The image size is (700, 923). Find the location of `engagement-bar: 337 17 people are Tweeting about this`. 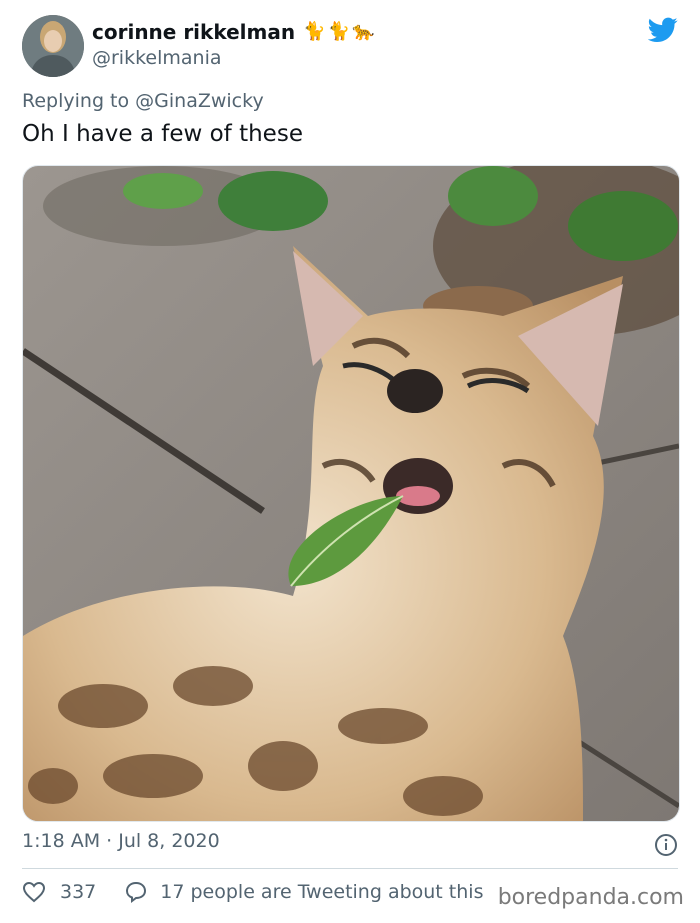

engagement-bar: 337 17 people are Tweeting about this is located at coordinates (252, 892).